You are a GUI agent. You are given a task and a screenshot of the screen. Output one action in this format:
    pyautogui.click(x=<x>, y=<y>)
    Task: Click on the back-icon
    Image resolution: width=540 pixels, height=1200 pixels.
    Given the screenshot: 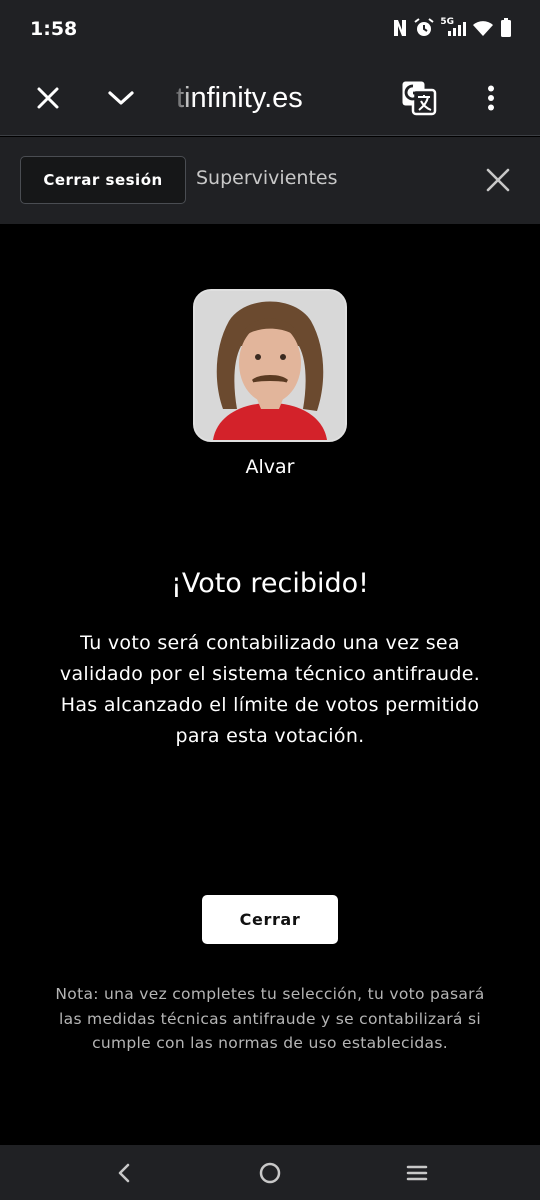 What is the action you would take?
    pyautogui.click(x=124, y=1173)
    